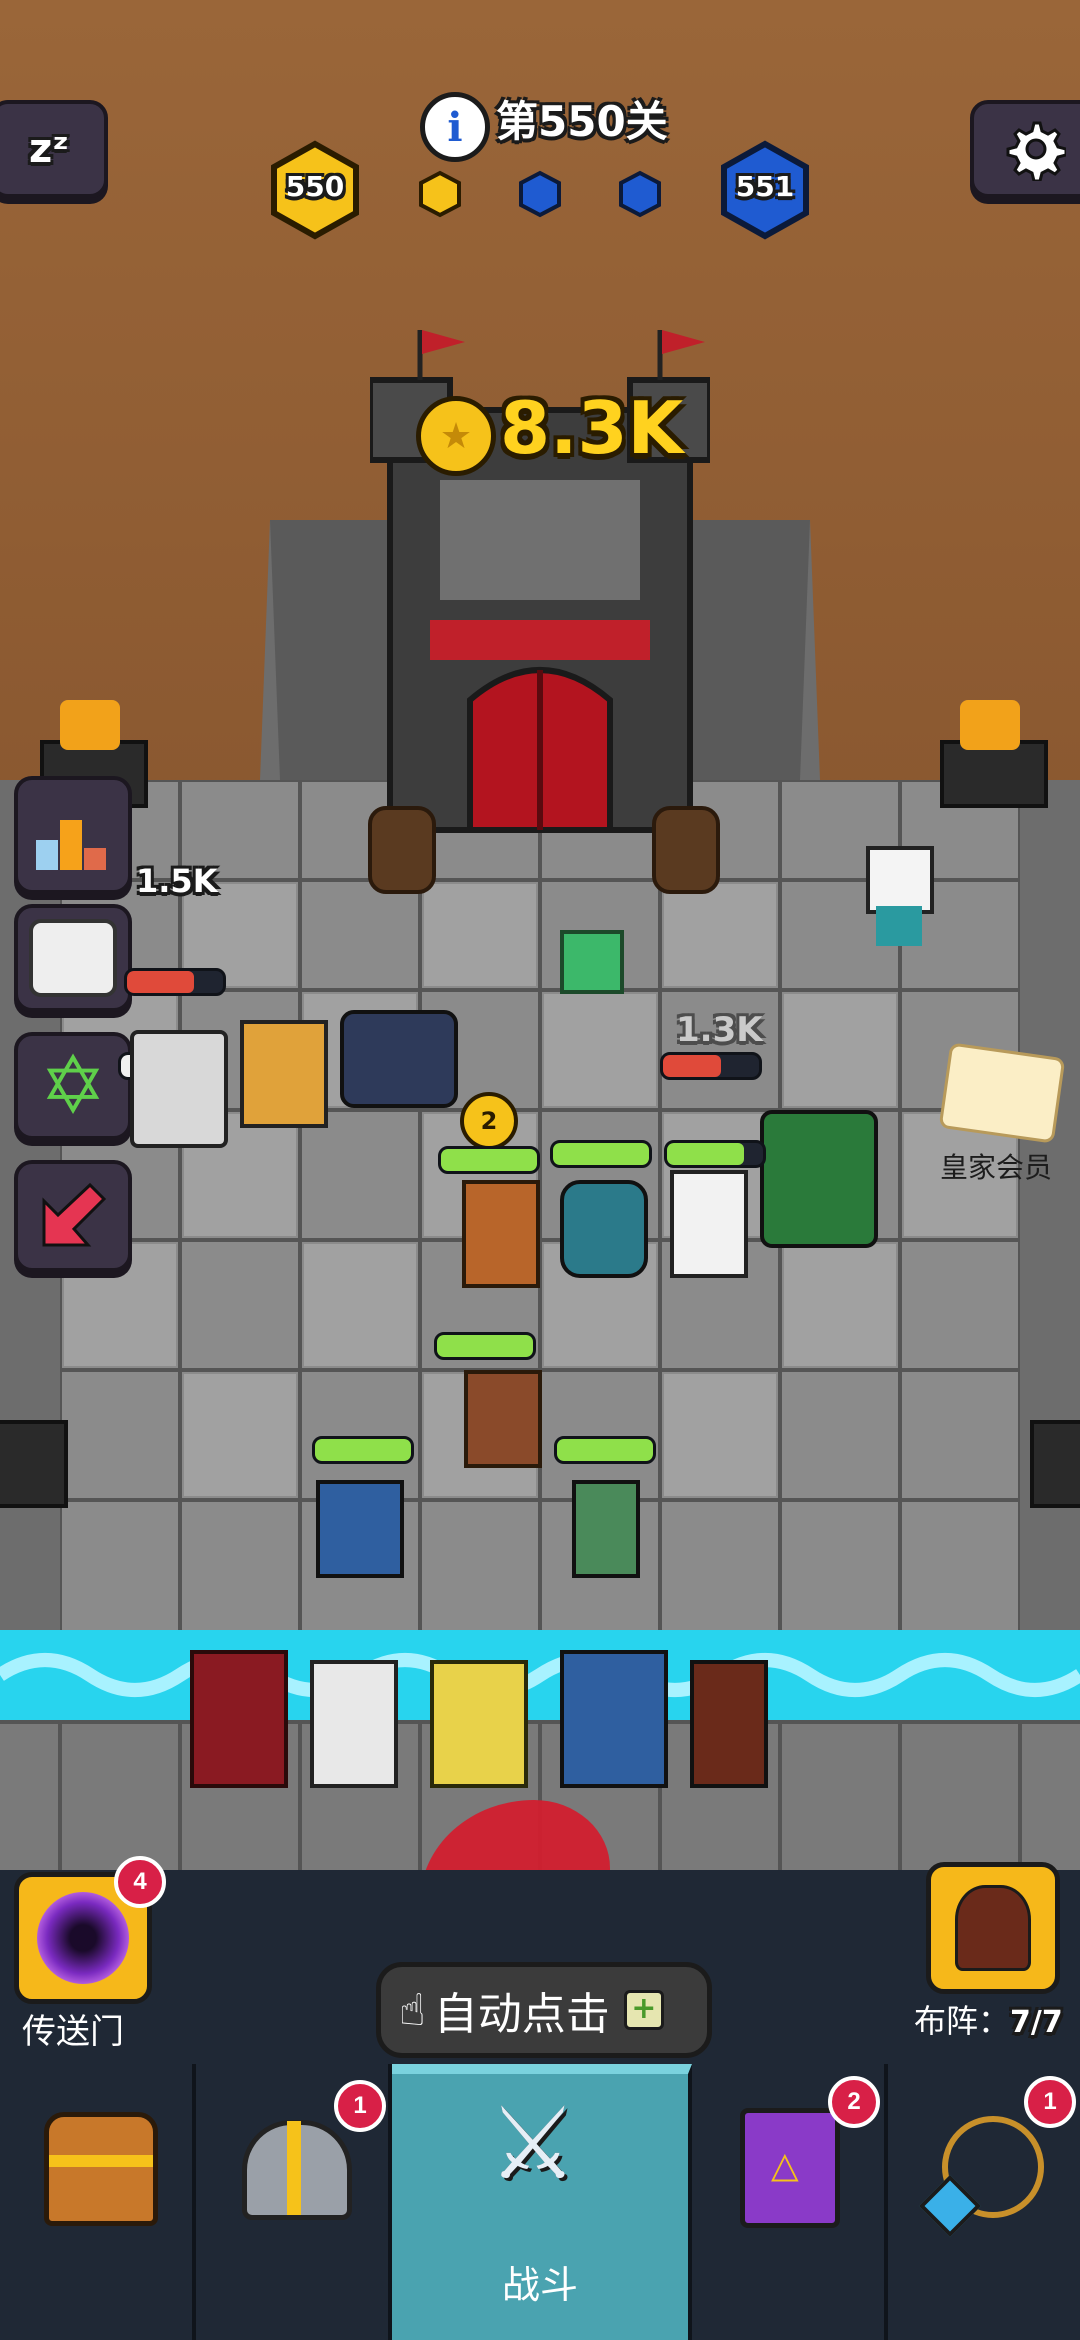  I want to click on next-level-hex: 551, so click(765, 190).